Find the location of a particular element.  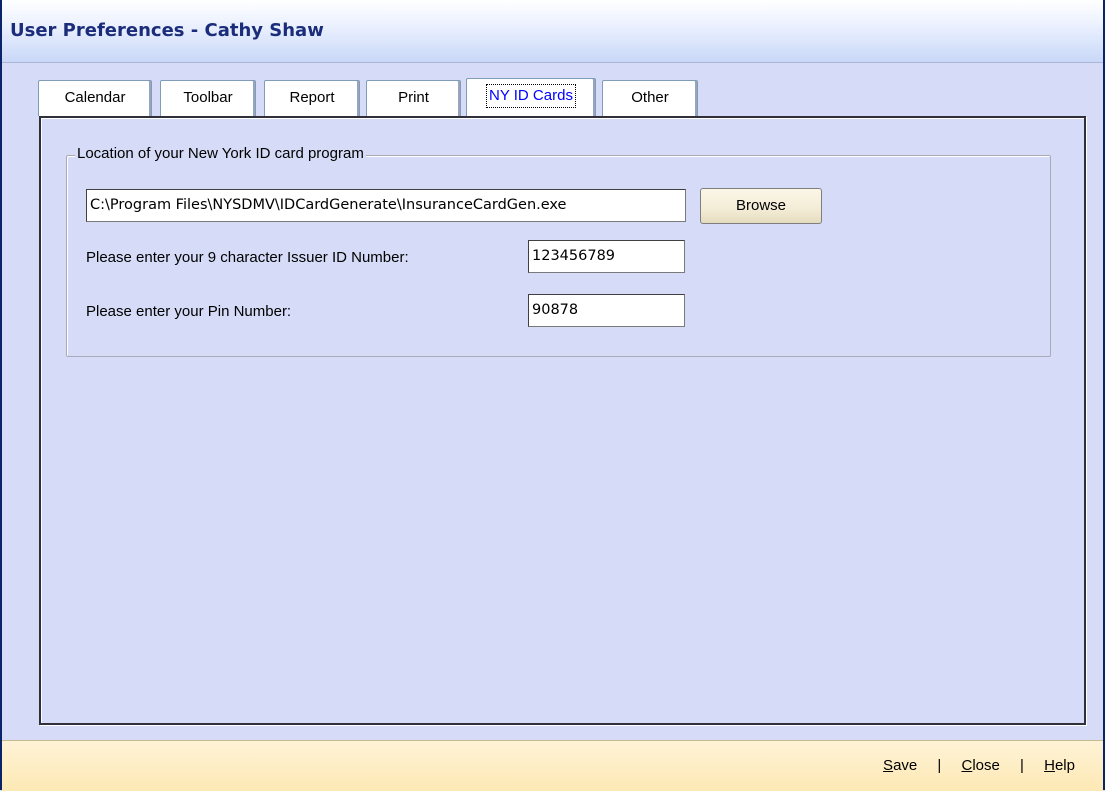

tab-calendar: Calendar is located at coordinates (95, 98).